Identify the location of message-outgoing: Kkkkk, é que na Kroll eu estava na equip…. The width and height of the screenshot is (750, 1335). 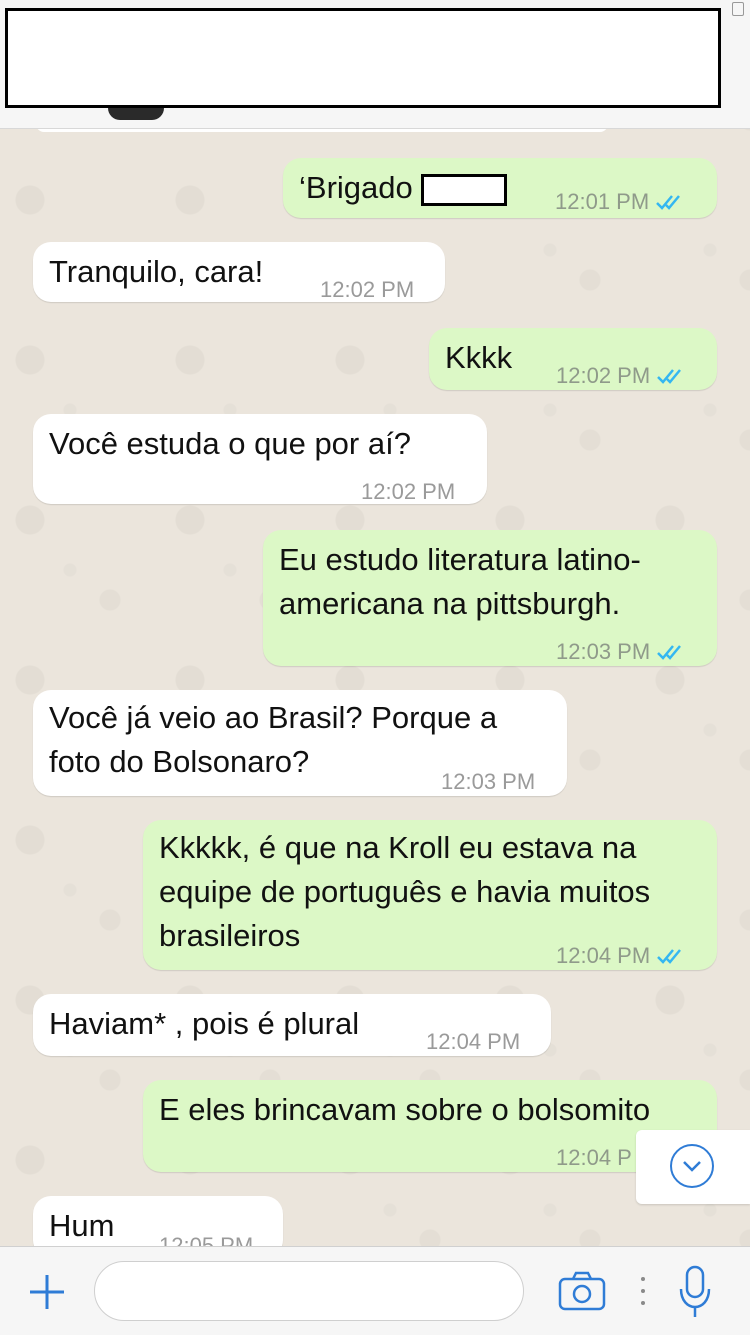
(430, 895).